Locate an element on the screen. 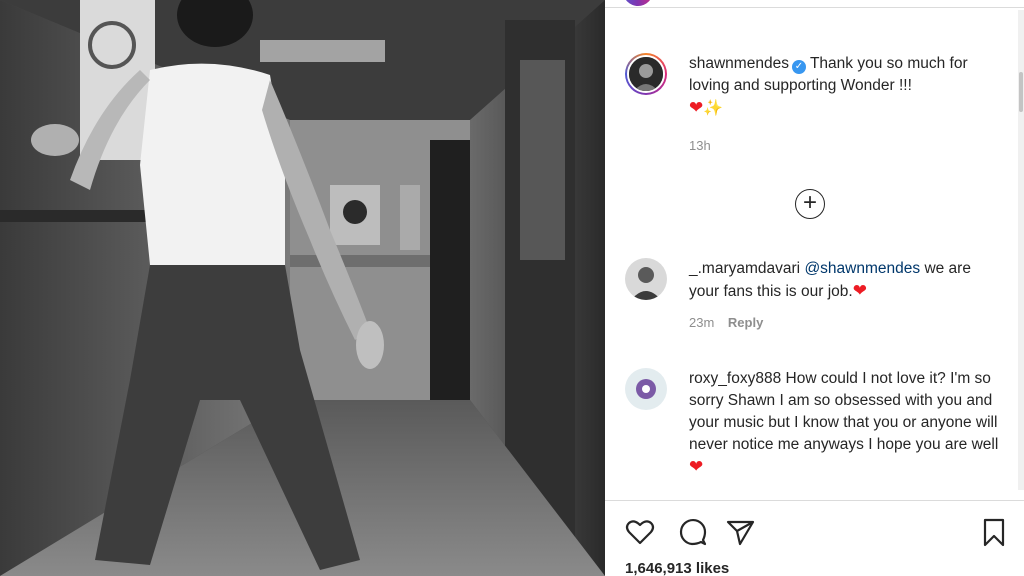 This screenshot has height=576, width=1024. header-divider is located at coordinates (814, 4).